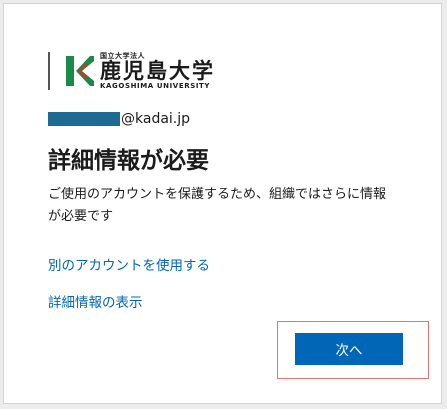 Image resolution: width=447 pixels, height=409 pixels. What do you see at coordinates (217, 205) in the screenshot?
I see `description-text: ご使用のアカウントを保護するため、組織ではさらに情報が必要です` at bounding box center [217, 205].